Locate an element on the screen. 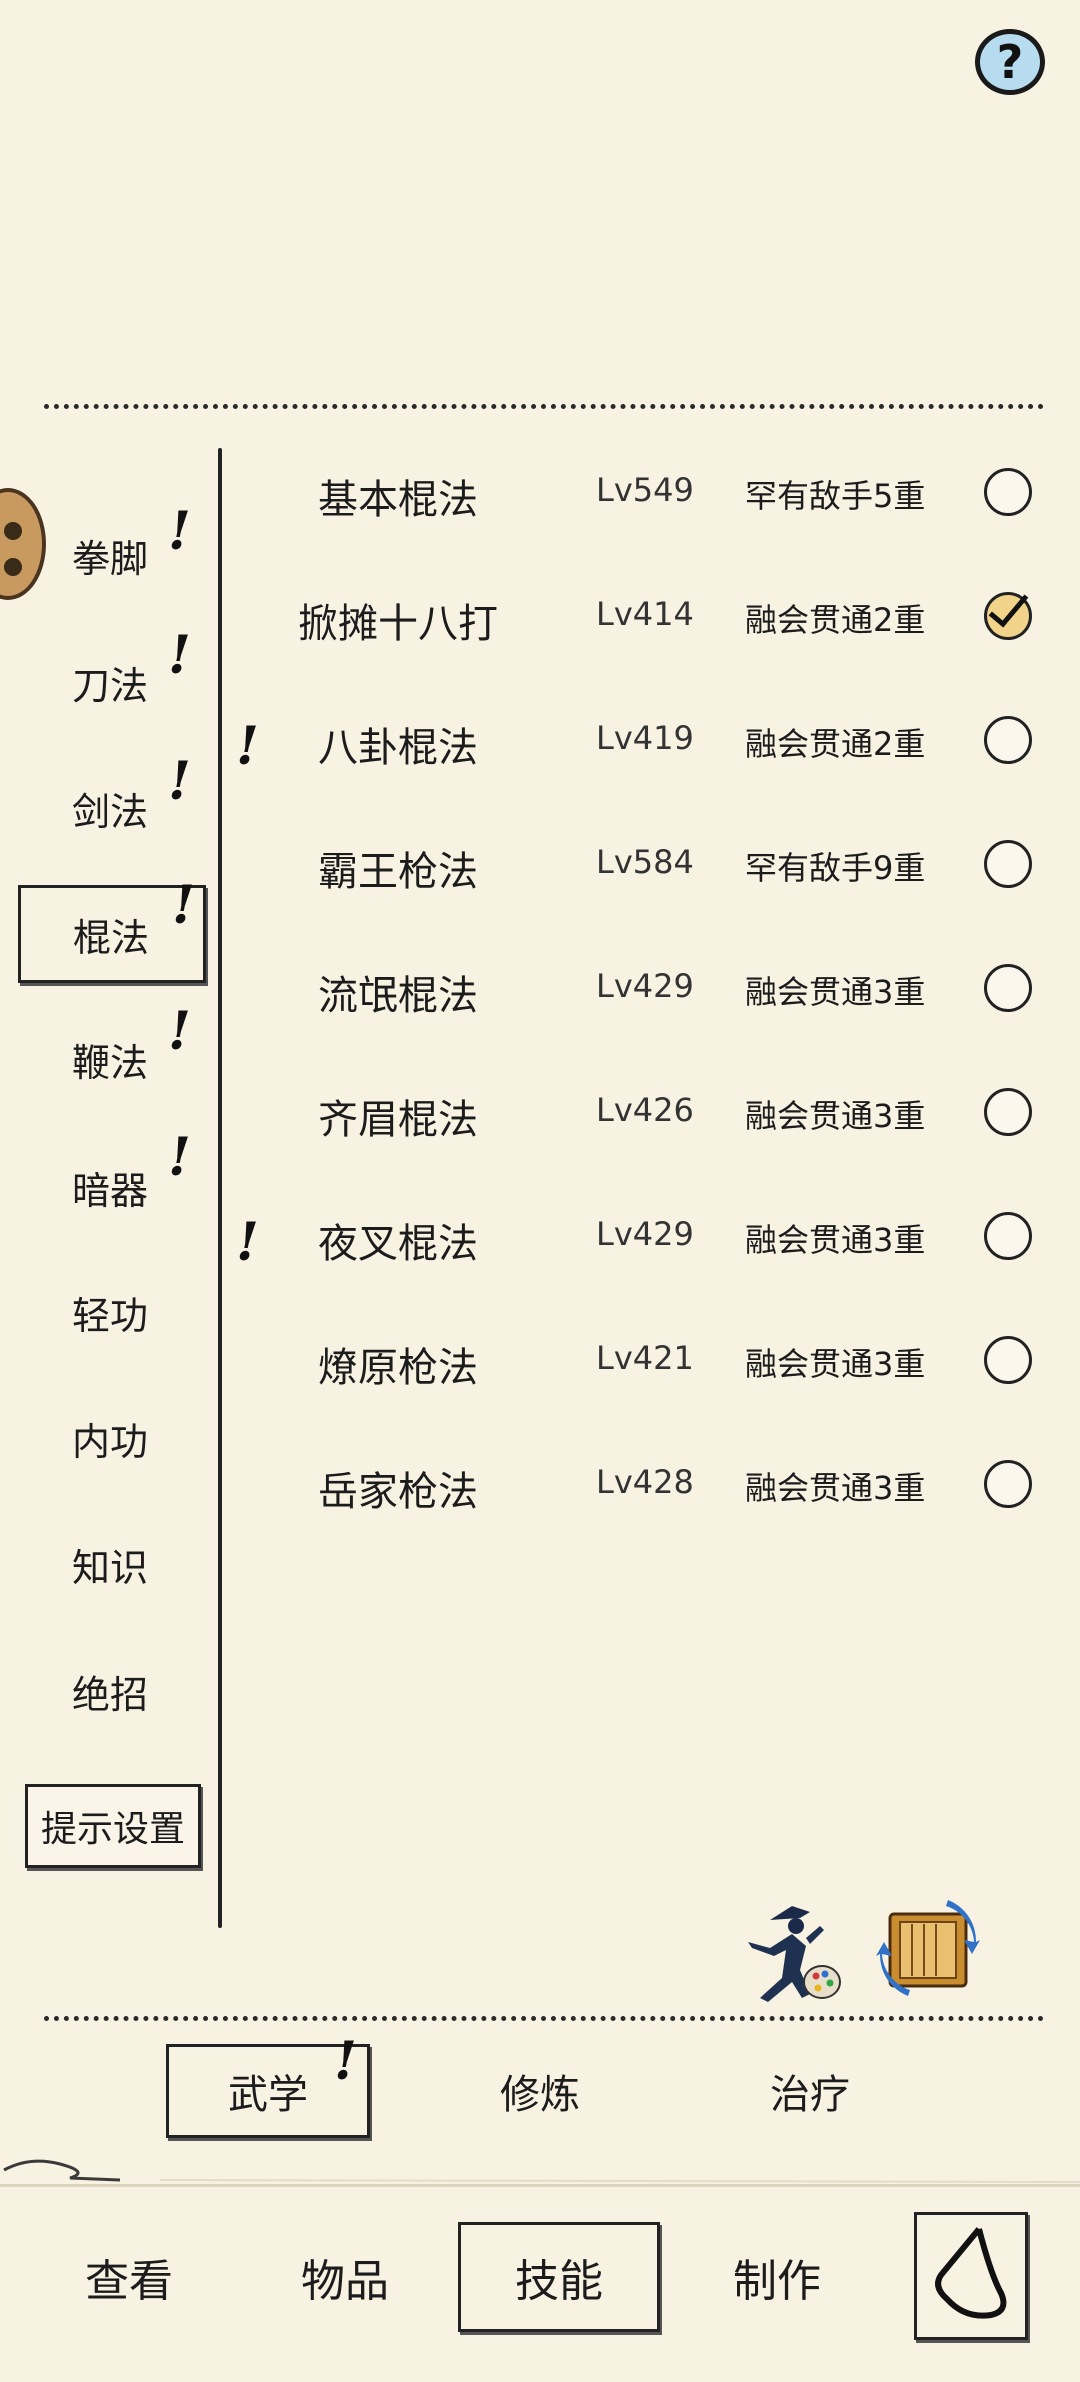 This screenshot has width=1080, height=2382. skill-row: 燎原枪法 Lv421 融会贯通3重 is located at coordinates (540, 1360).